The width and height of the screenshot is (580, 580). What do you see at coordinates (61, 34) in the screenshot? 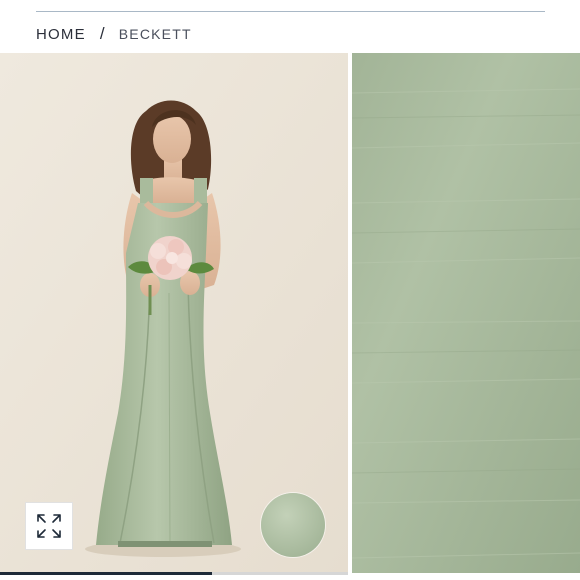
I see `breadcrumb-home-link: HOME` at bounding box center [61, 34].